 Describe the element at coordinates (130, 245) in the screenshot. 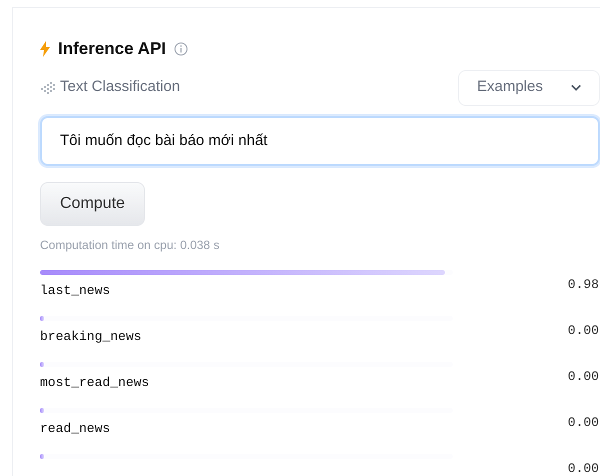

I see `computation-time: Computation time on cpu: 0.038 s` at that location.